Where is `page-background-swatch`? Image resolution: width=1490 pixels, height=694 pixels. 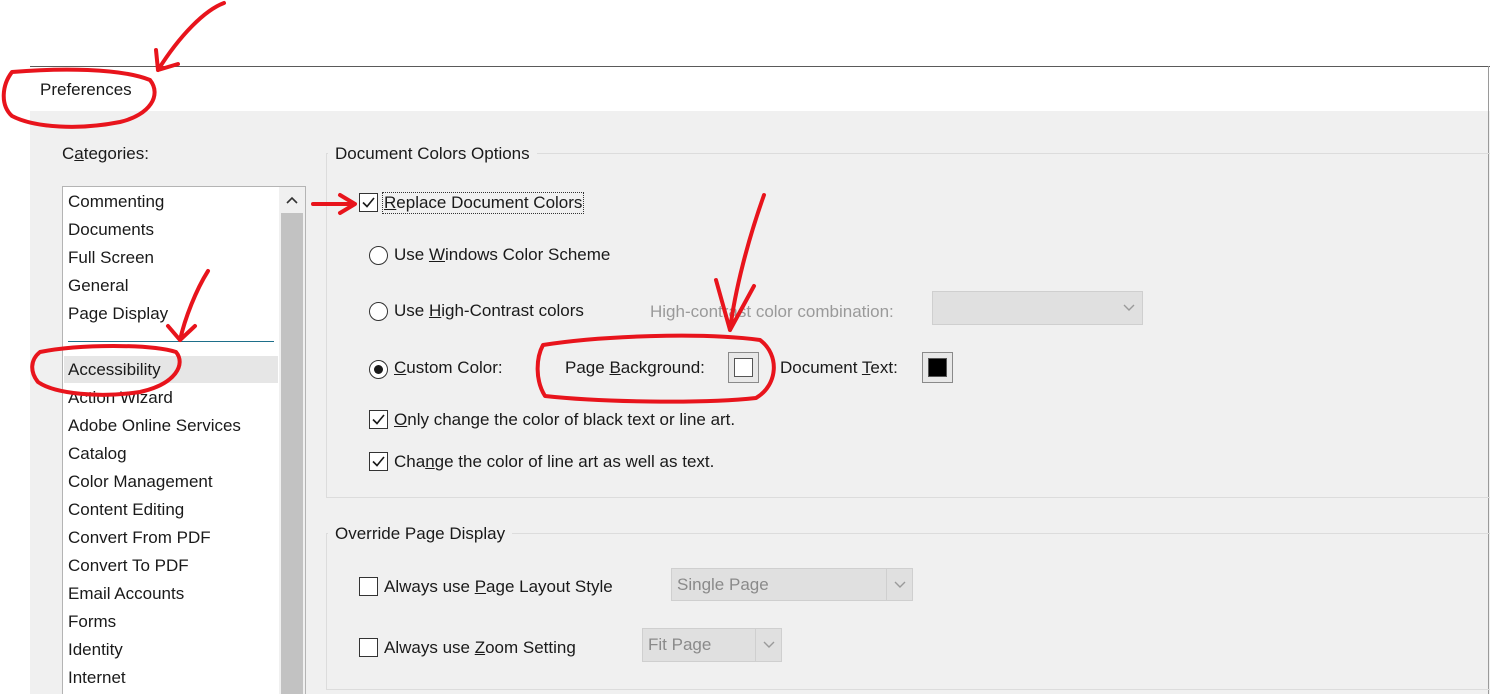
page-background-swatch is located at coordinates (743, 367).